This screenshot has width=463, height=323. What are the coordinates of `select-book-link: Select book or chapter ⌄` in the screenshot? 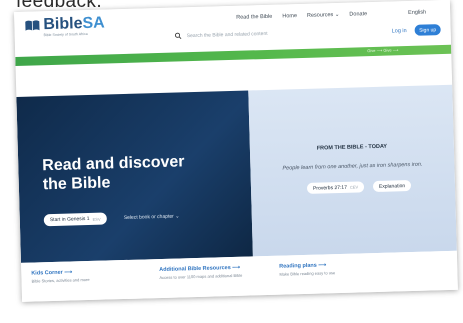 It's located at (152, 217).